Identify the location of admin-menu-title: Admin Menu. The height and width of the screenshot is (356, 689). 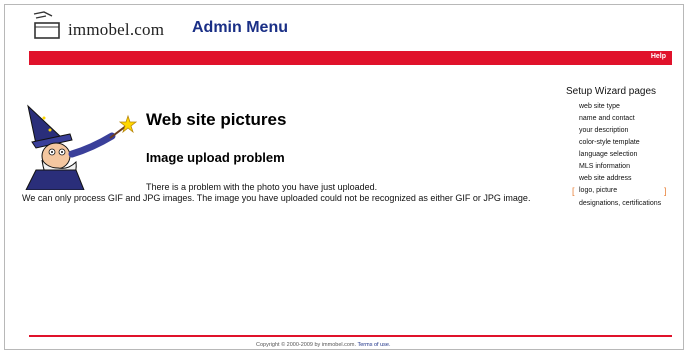
(240, 27).